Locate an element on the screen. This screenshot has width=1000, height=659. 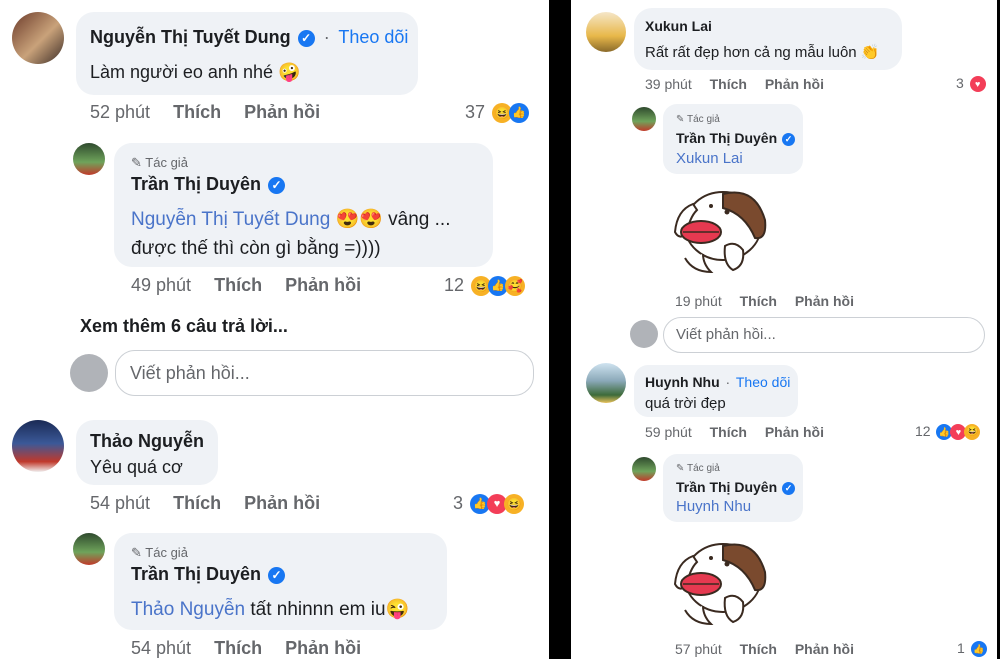
comment-meta: 54 phút Thích Phản hồi is located at coordinates (205, 503).